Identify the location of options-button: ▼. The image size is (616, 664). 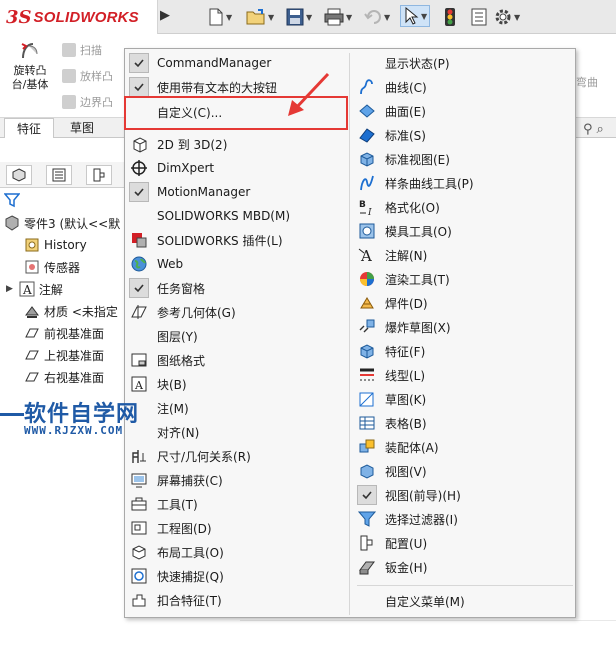
(507, 17).